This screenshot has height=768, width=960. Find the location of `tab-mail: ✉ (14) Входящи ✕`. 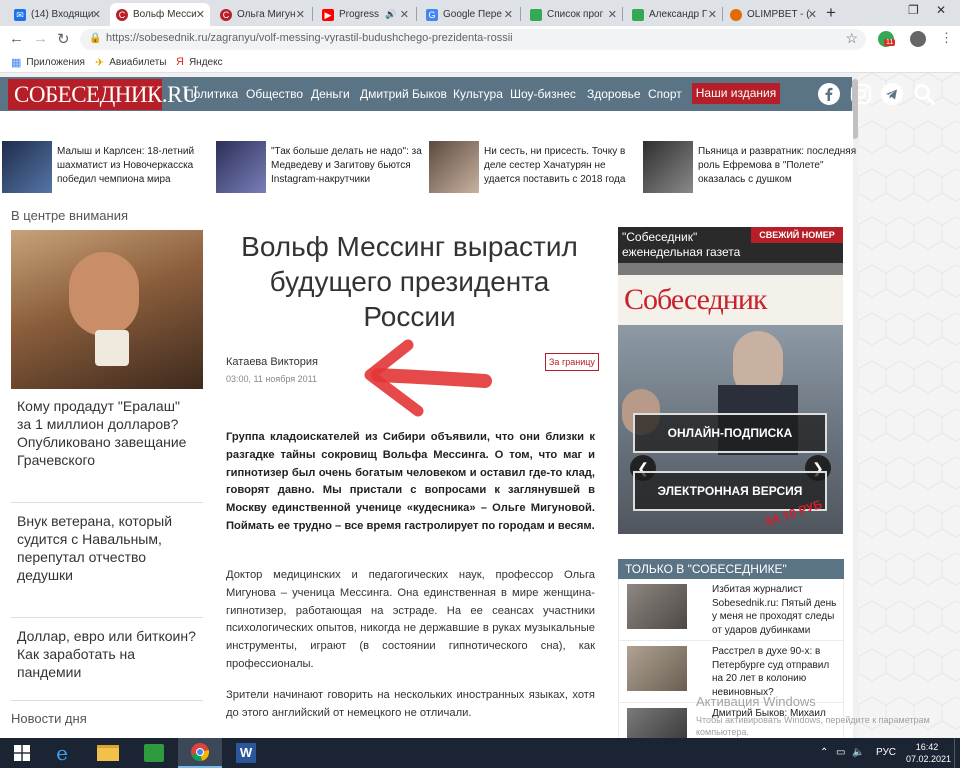

tab-mail: ✉ (14) Входящи ✕ is located at coordinates (57, 14).